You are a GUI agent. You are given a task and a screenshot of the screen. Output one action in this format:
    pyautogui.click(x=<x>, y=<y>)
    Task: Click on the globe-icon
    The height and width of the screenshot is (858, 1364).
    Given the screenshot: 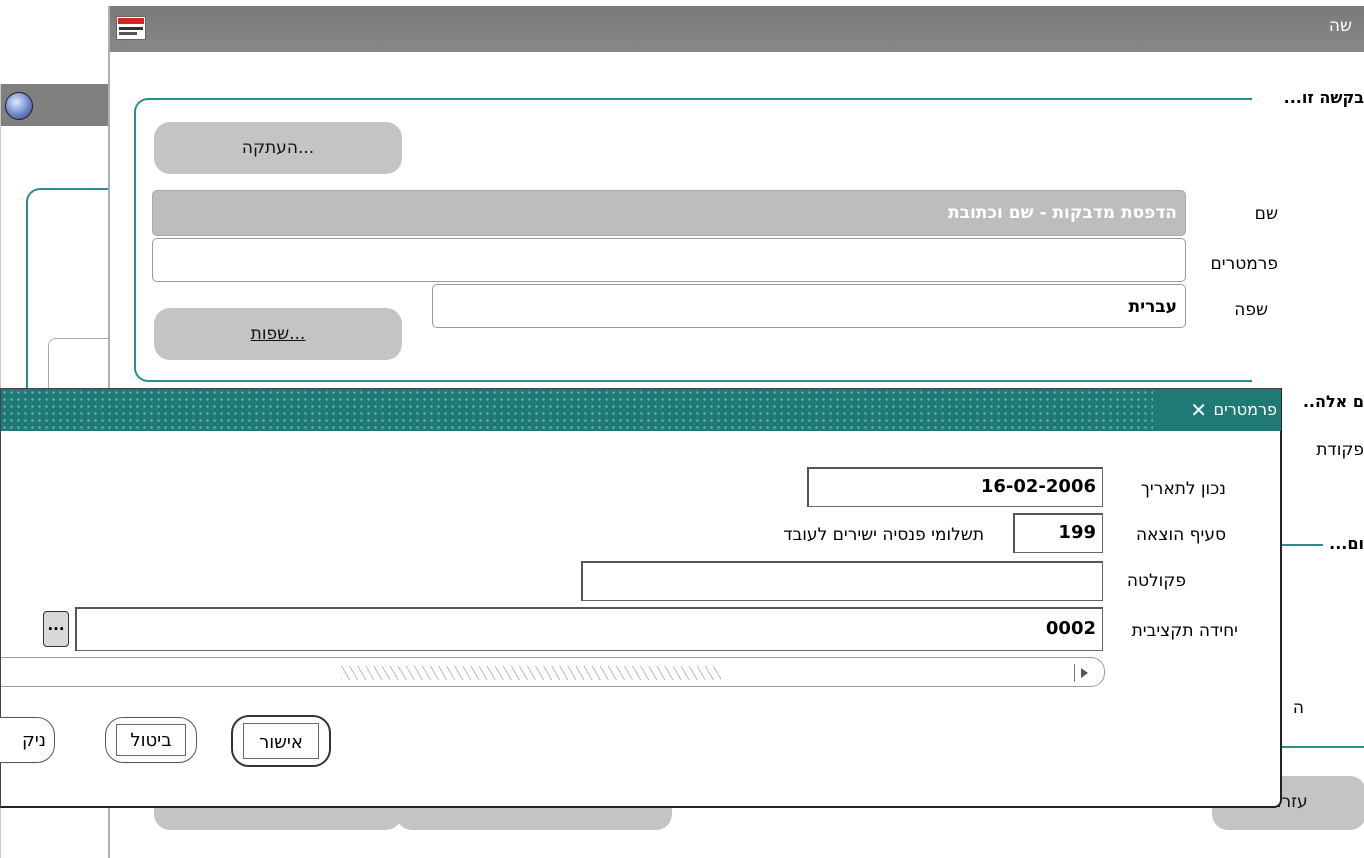 What is the action you would take?
    pyautogui.click(x=19, y=106)
    